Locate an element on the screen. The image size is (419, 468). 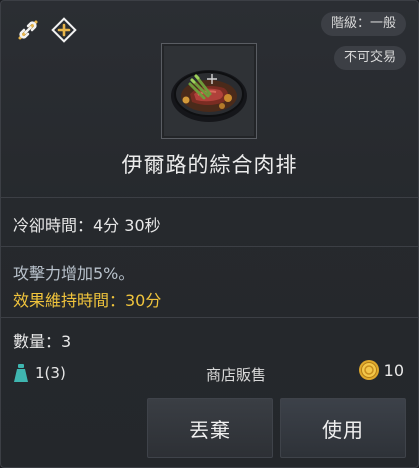
cooldown-text: 冷卻時間：4分 30秒 is located at coordinates (87, 225).